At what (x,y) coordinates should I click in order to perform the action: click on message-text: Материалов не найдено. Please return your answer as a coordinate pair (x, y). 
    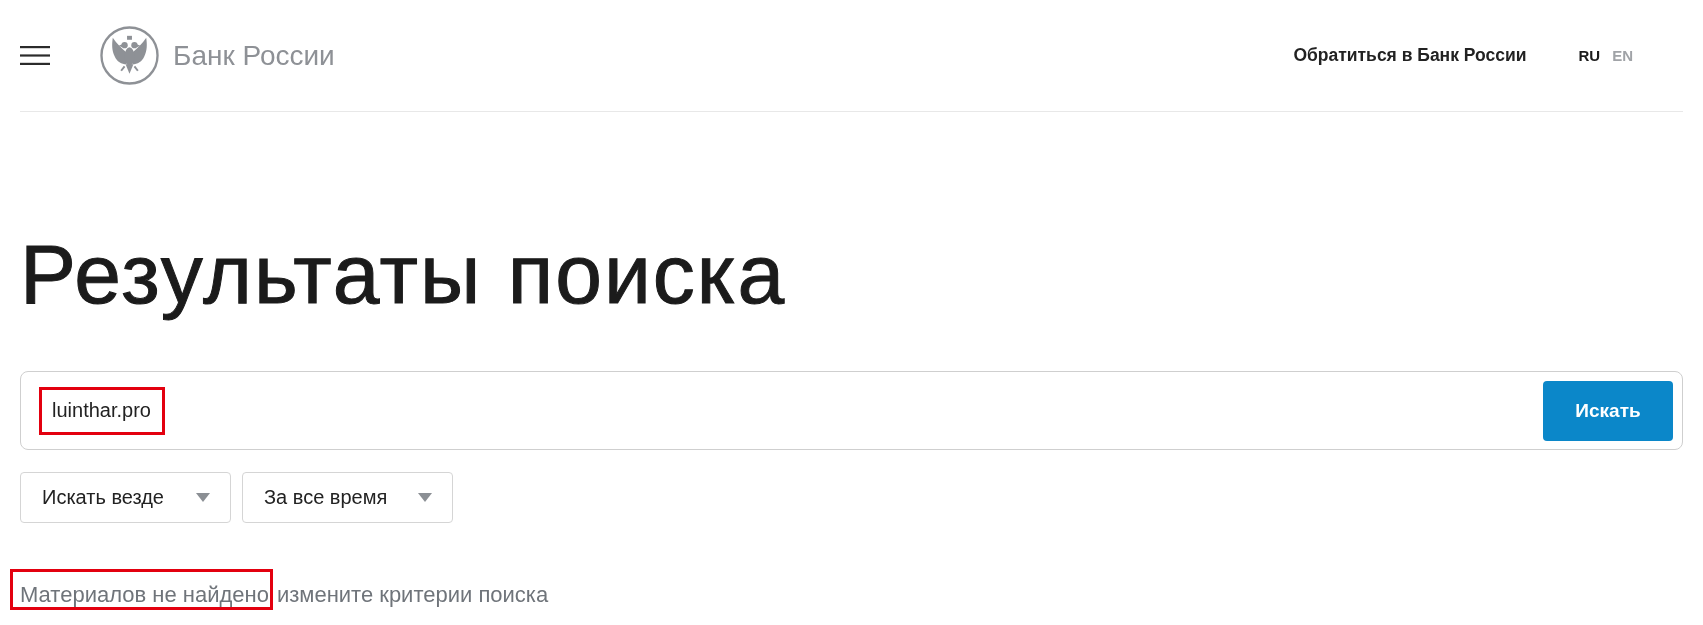
    Looking at the image, I should click on (144, 594).